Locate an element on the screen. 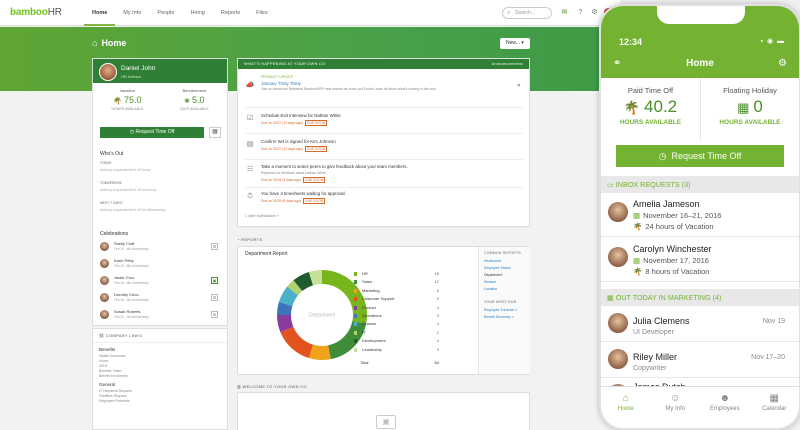 The width and height of the screenshot is (800, 430). close-icon: ✕ is located at coordinates (519, 86).